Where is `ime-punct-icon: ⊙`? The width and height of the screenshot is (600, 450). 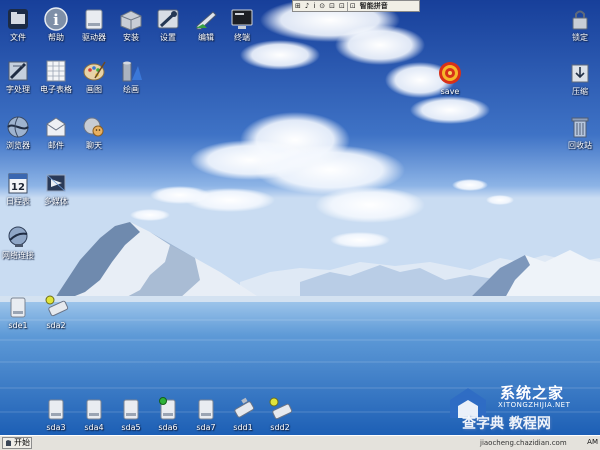
ime-punct-icon: ⊙ is located at coordinates (322, 6).